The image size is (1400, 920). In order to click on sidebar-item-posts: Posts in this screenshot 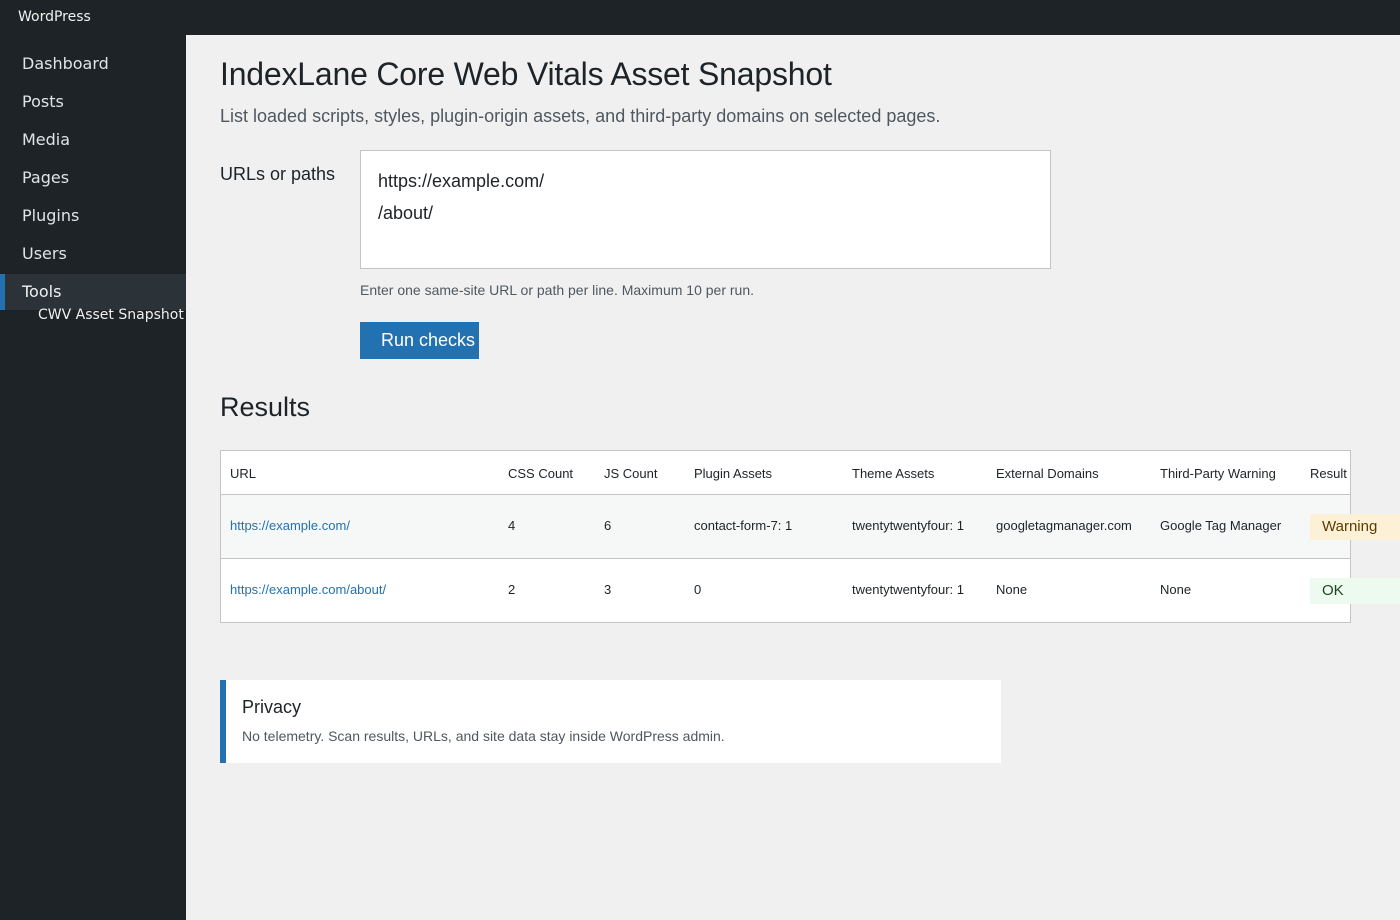, I will do `click(93, 102)`.